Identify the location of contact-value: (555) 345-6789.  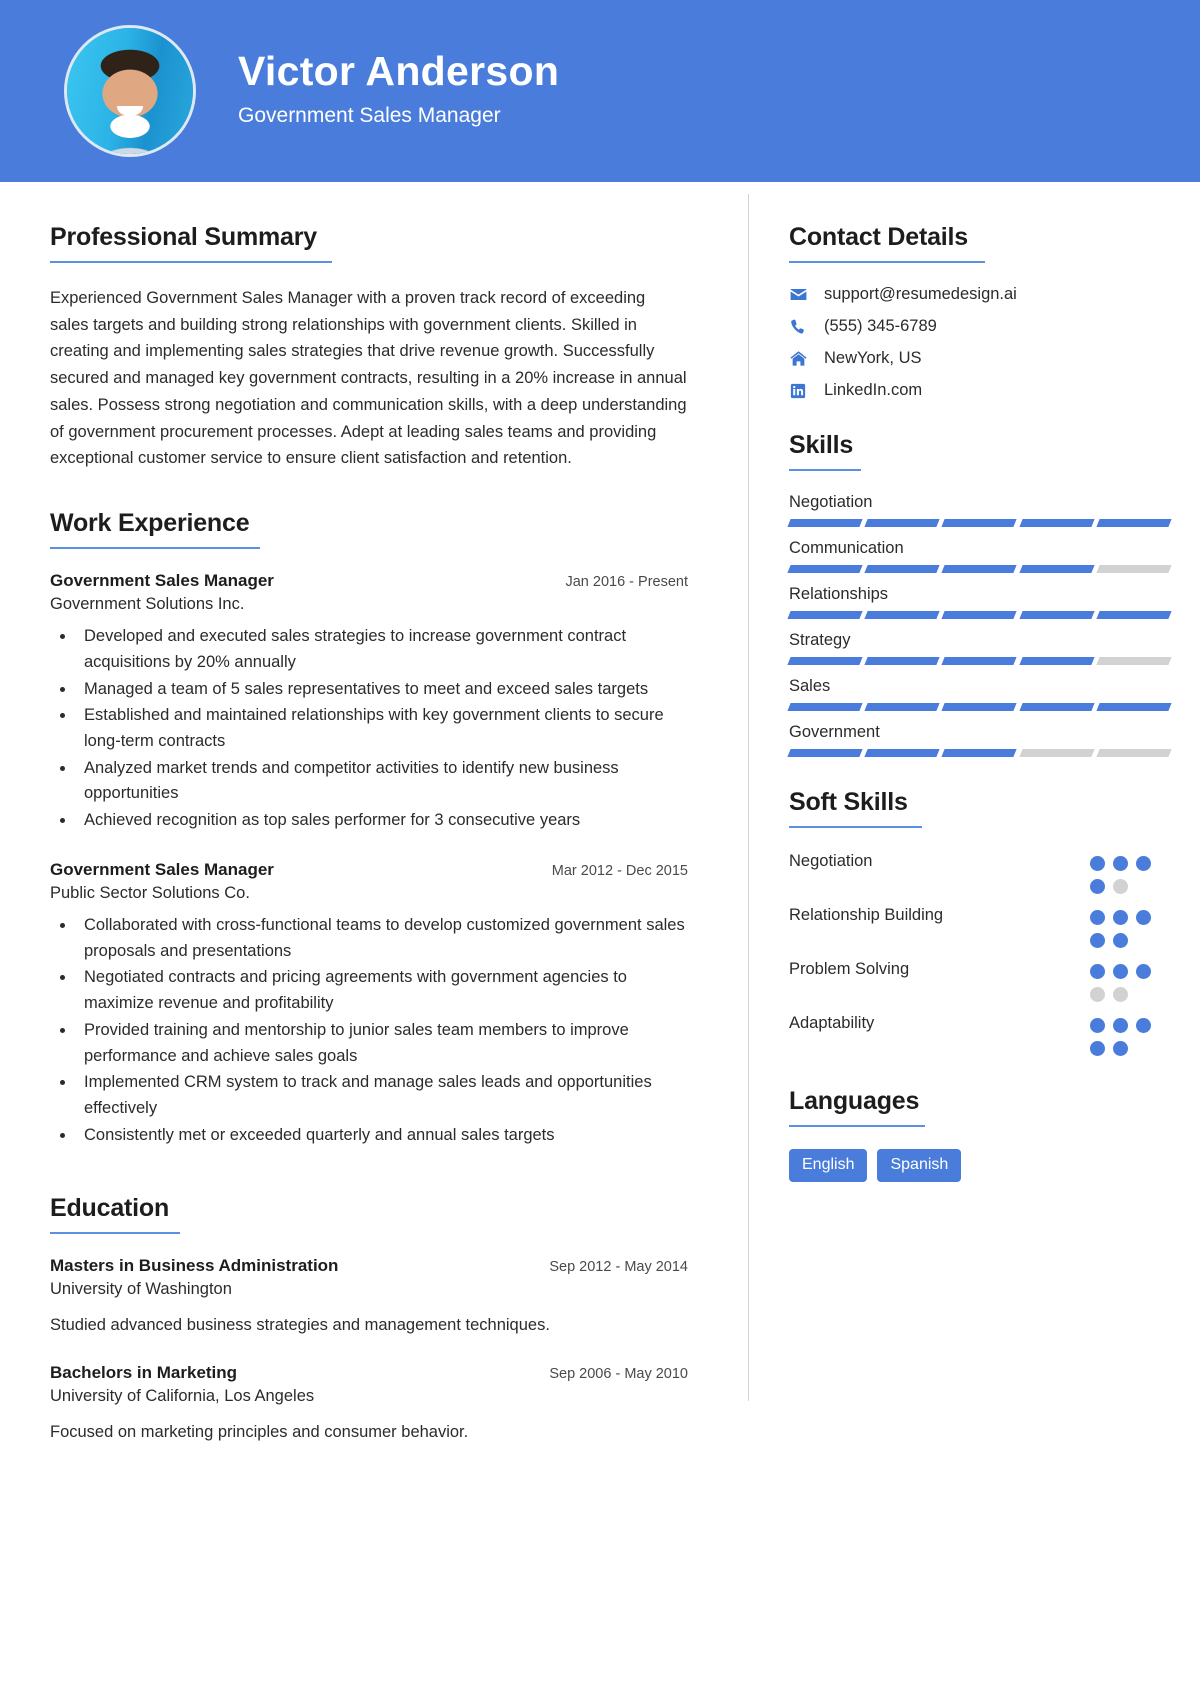
(880, 326).